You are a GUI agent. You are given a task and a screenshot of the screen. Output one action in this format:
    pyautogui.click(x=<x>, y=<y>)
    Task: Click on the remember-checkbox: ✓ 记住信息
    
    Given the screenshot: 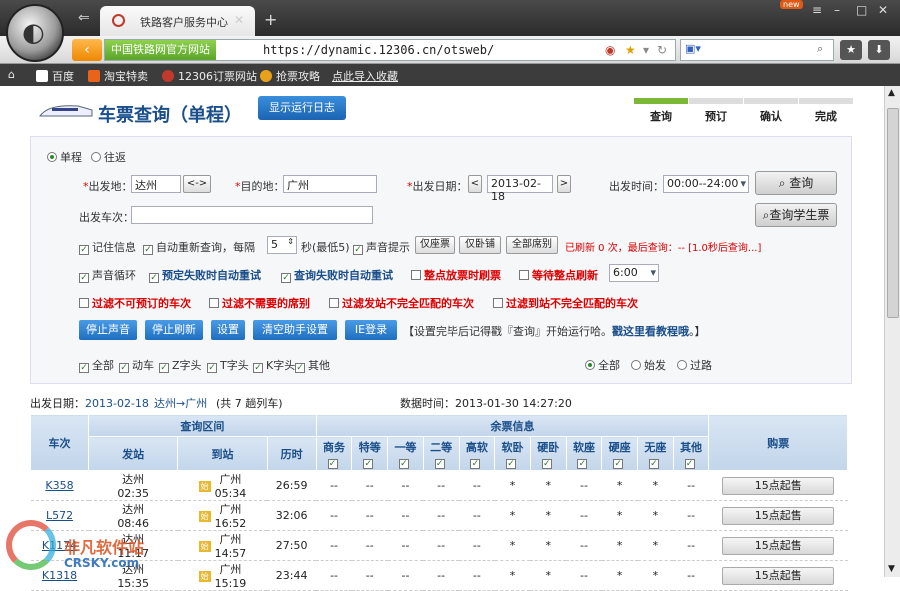 What is the action you would take?
    pyautogui.click(x=107, y=247)
    